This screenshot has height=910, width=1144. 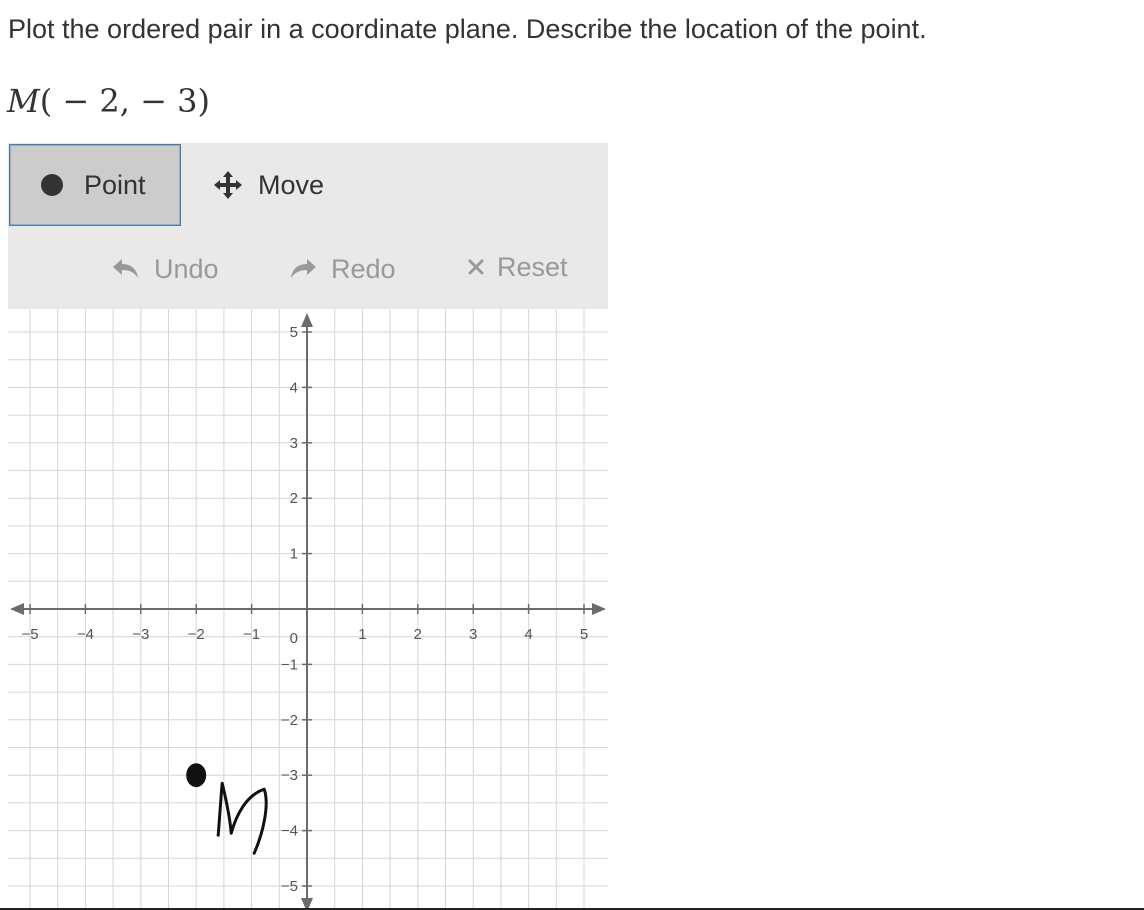 What do you see at coordinates (196, 775) in the screenshot?
I see `plotted-point` at bounding box center [196, 775].